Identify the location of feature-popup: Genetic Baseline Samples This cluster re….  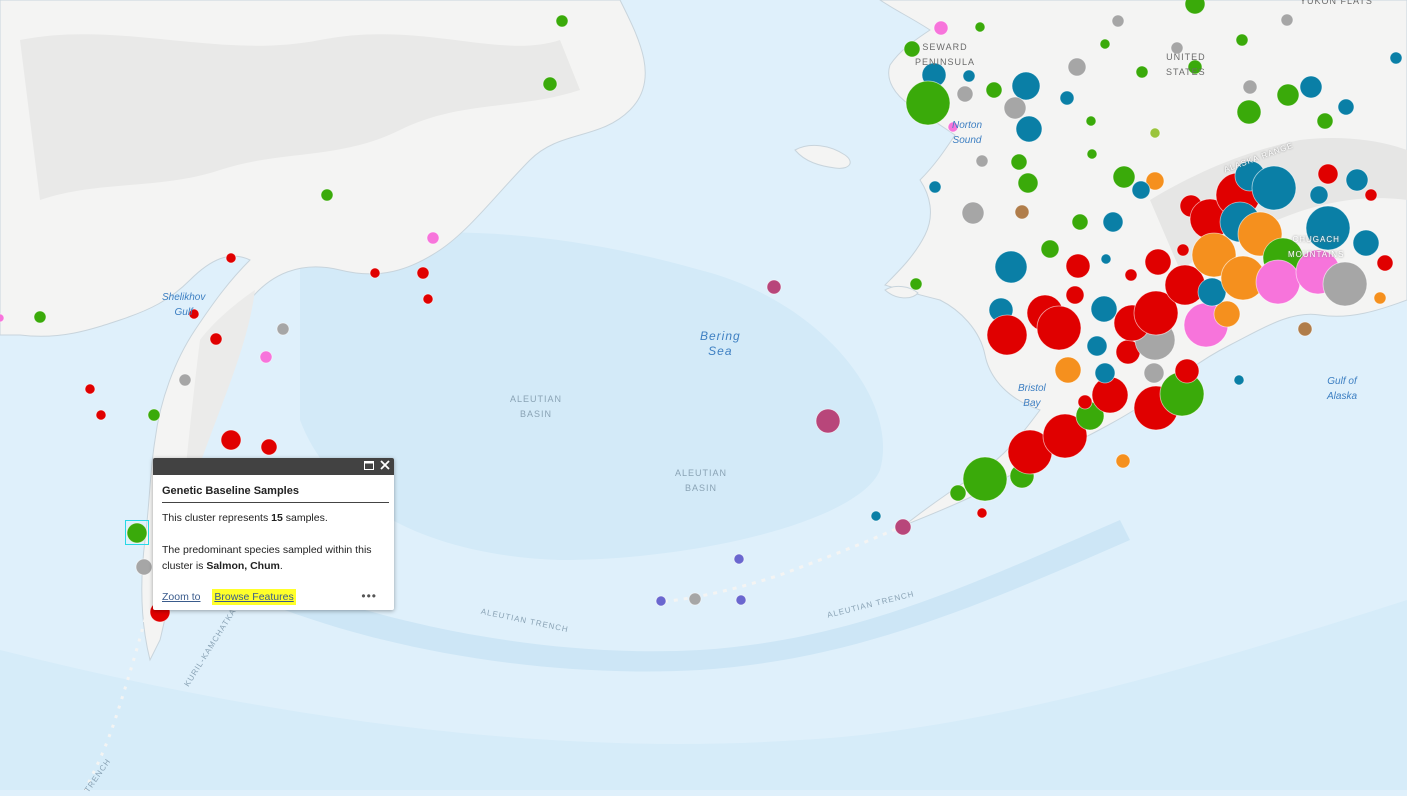
(273, 534).